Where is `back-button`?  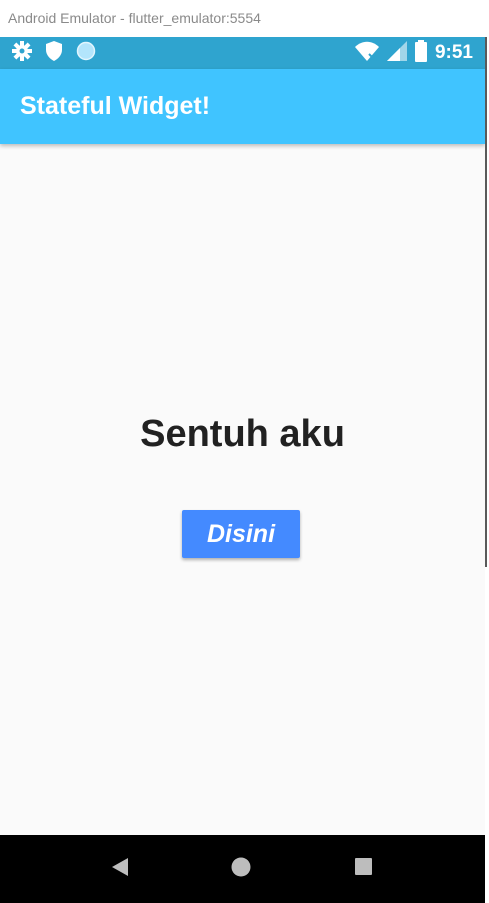
back-button is located at coordinates (120, 869).